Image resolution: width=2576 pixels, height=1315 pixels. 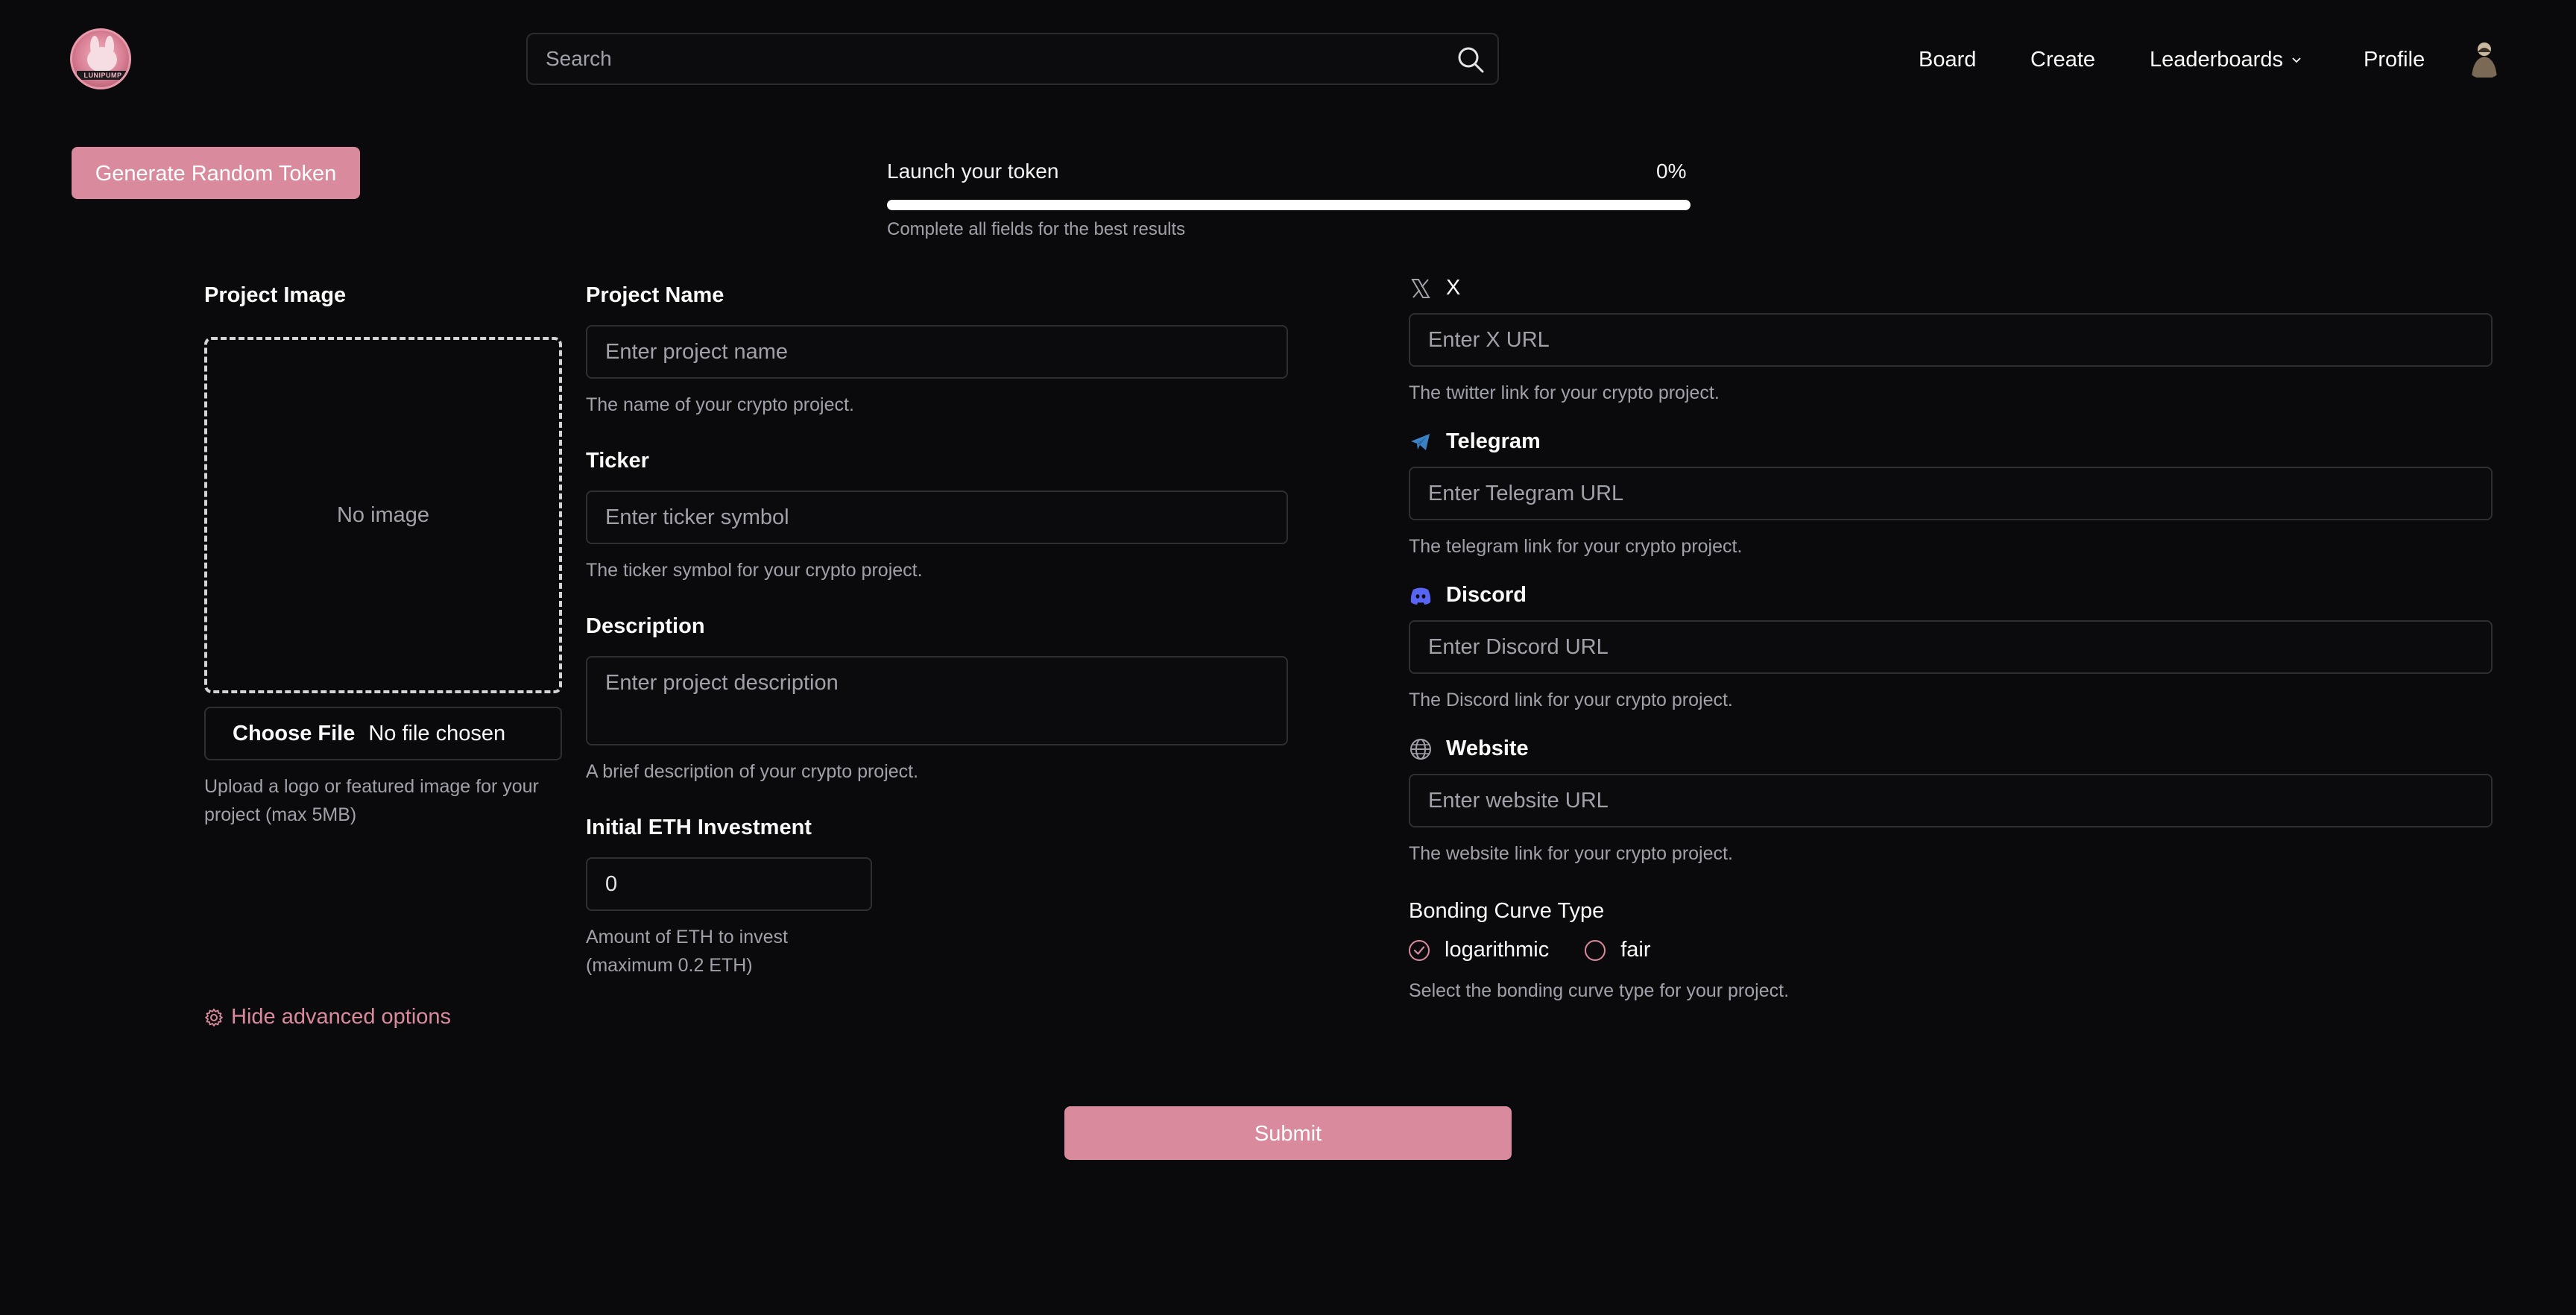 I want to click on progress-title: Launch your token, so click(x=973, y=172).